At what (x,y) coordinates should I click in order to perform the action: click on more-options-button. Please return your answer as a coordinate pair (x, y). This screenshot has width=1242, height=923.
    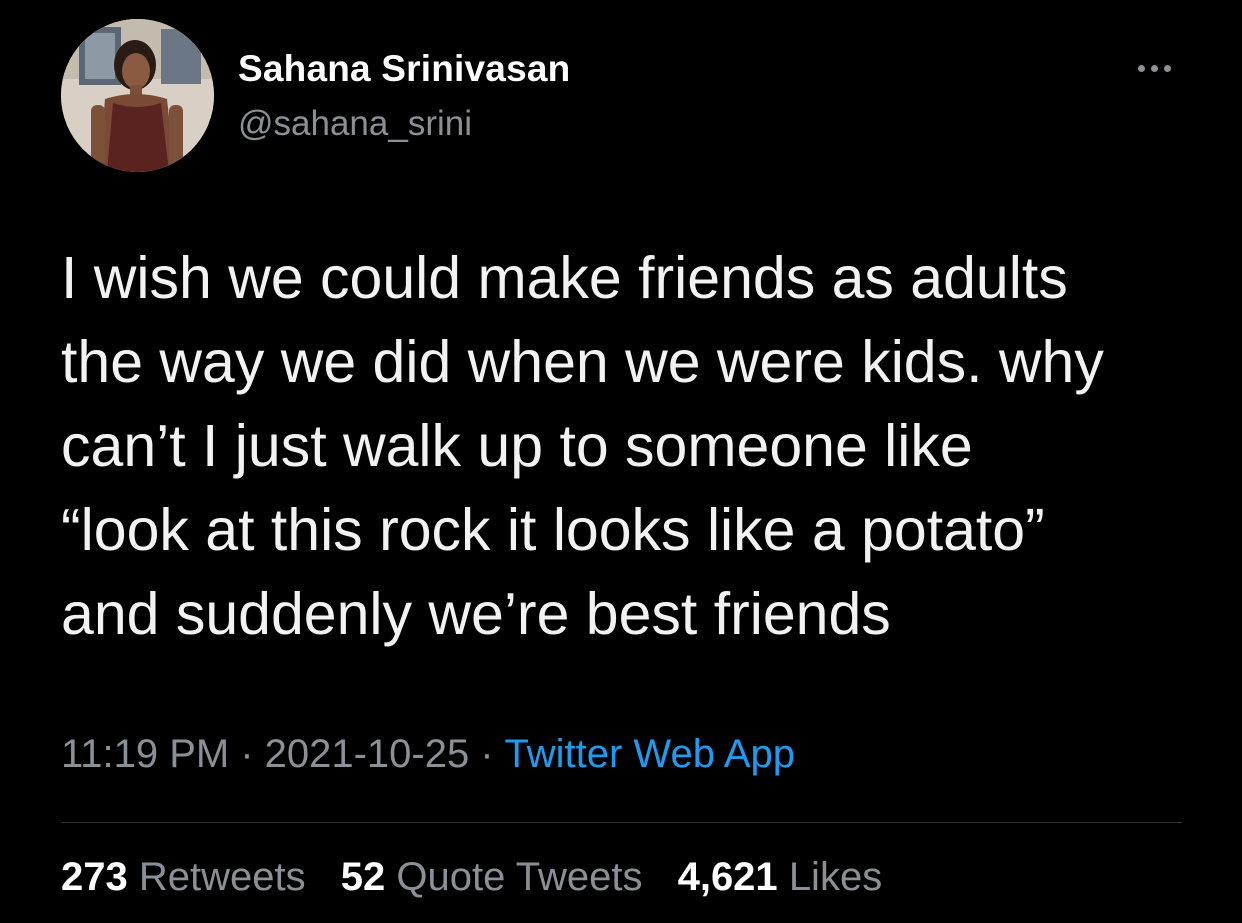
    Looking at the image, I should click on (1154, 68).